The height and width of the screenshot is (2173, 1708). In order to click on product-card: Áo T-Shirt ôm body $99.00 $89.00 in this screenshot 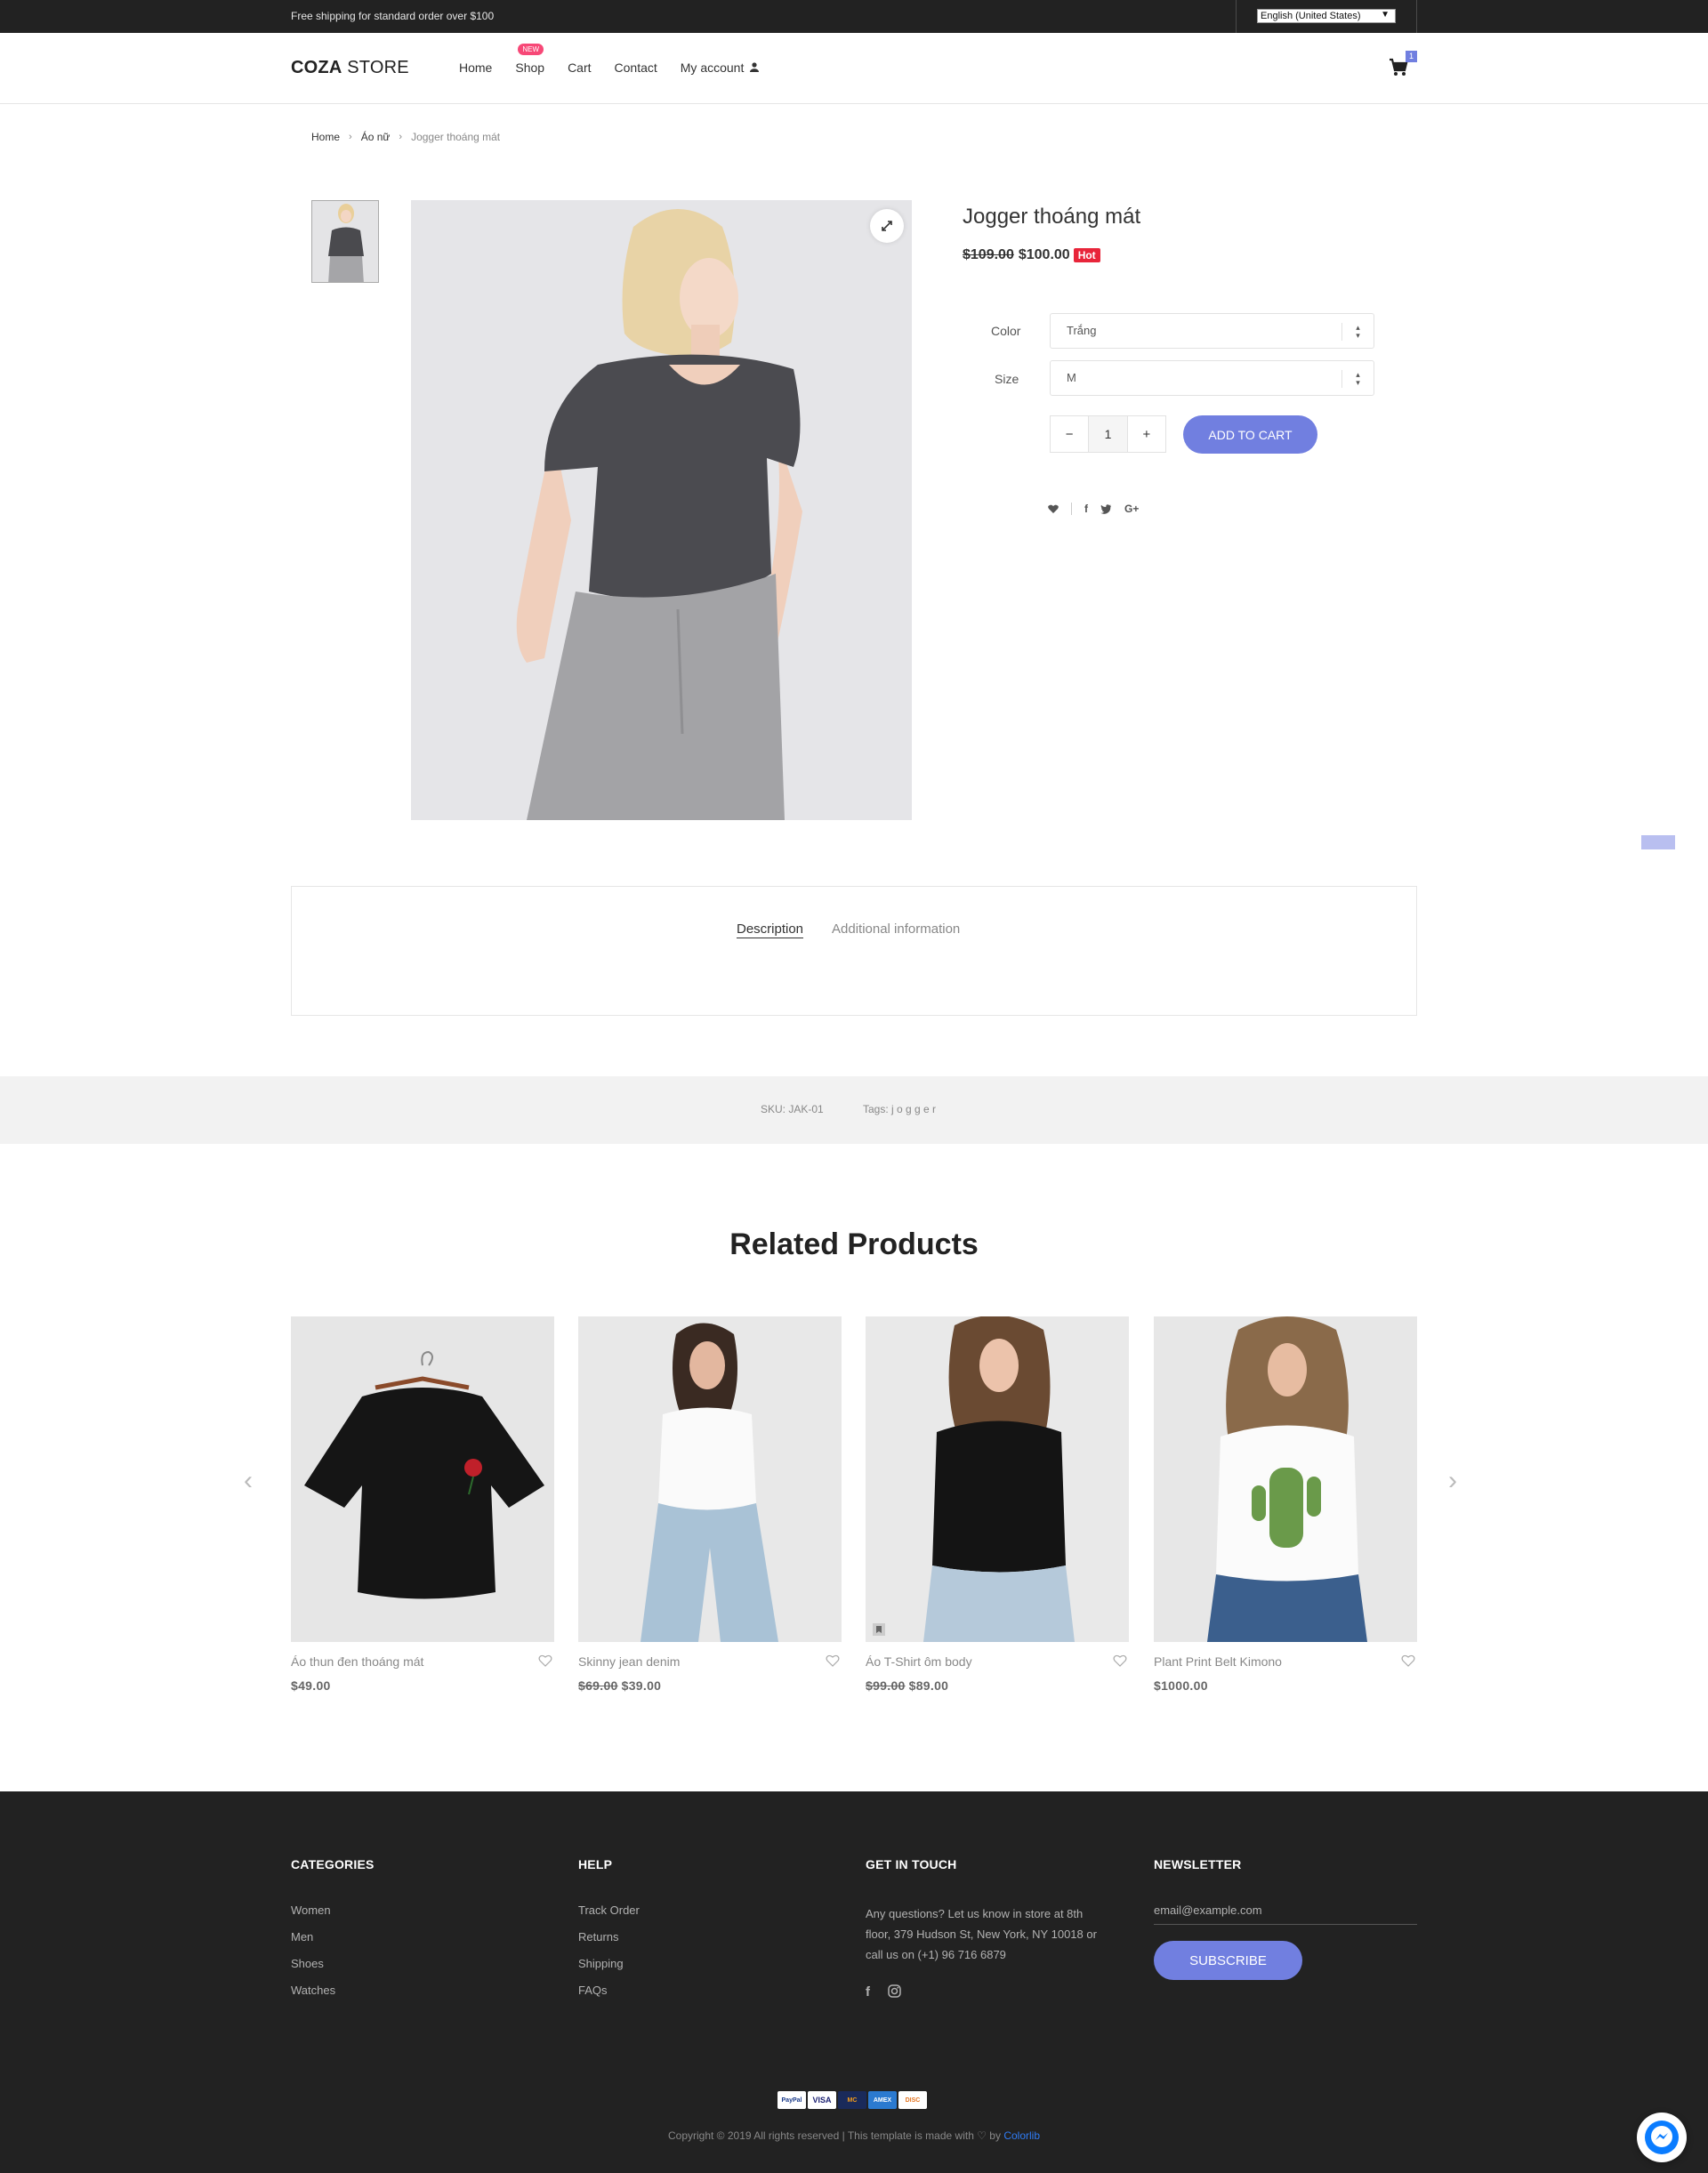, I will do `click(997, 1504)`.